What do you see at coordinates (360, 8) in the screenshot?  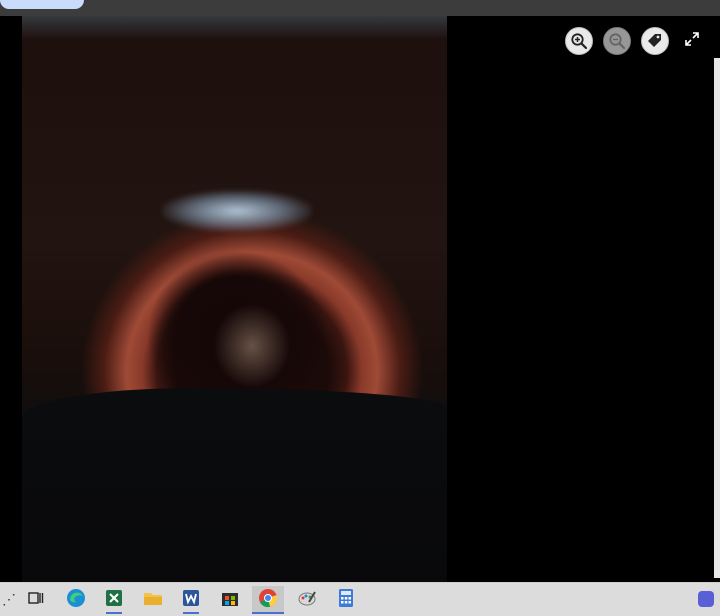 I see `browser-top-strip` at bounding box center [360, 8].